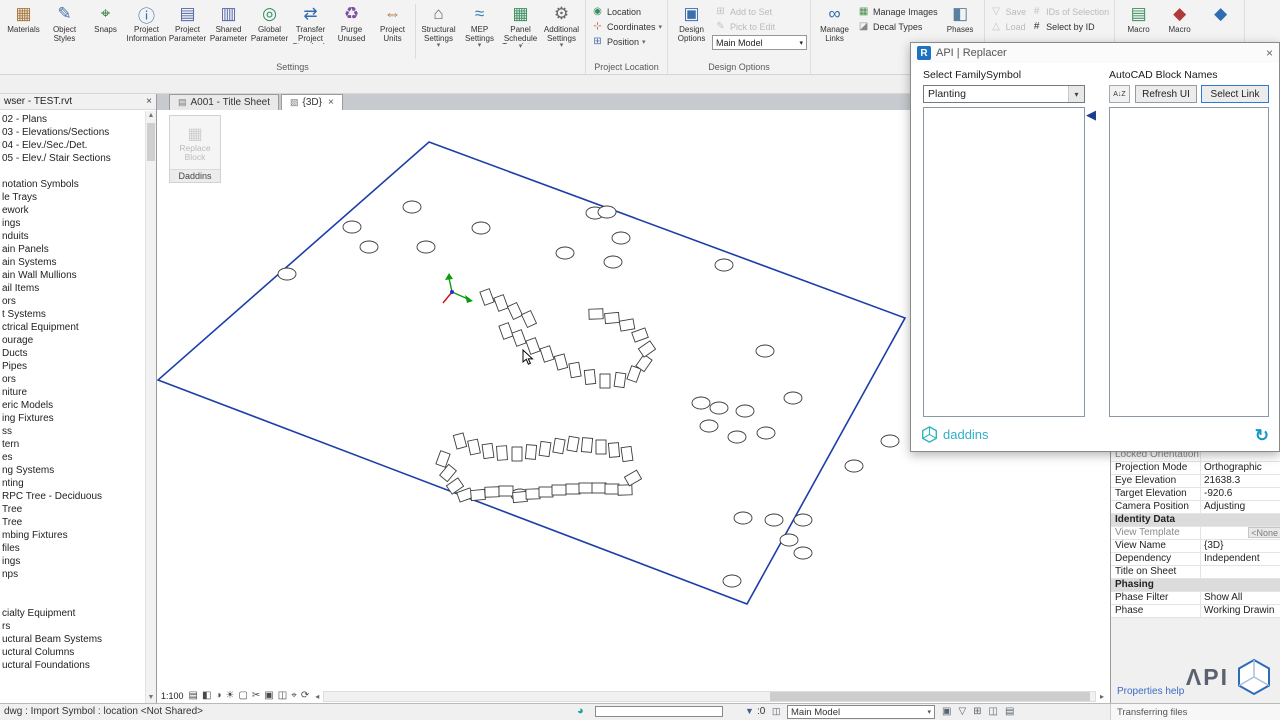 This screenshot has height=720, width=1280. Describe the element at coordinates (331, 102) in the screenshot. I see `close-tab-icon: ×` at that location.